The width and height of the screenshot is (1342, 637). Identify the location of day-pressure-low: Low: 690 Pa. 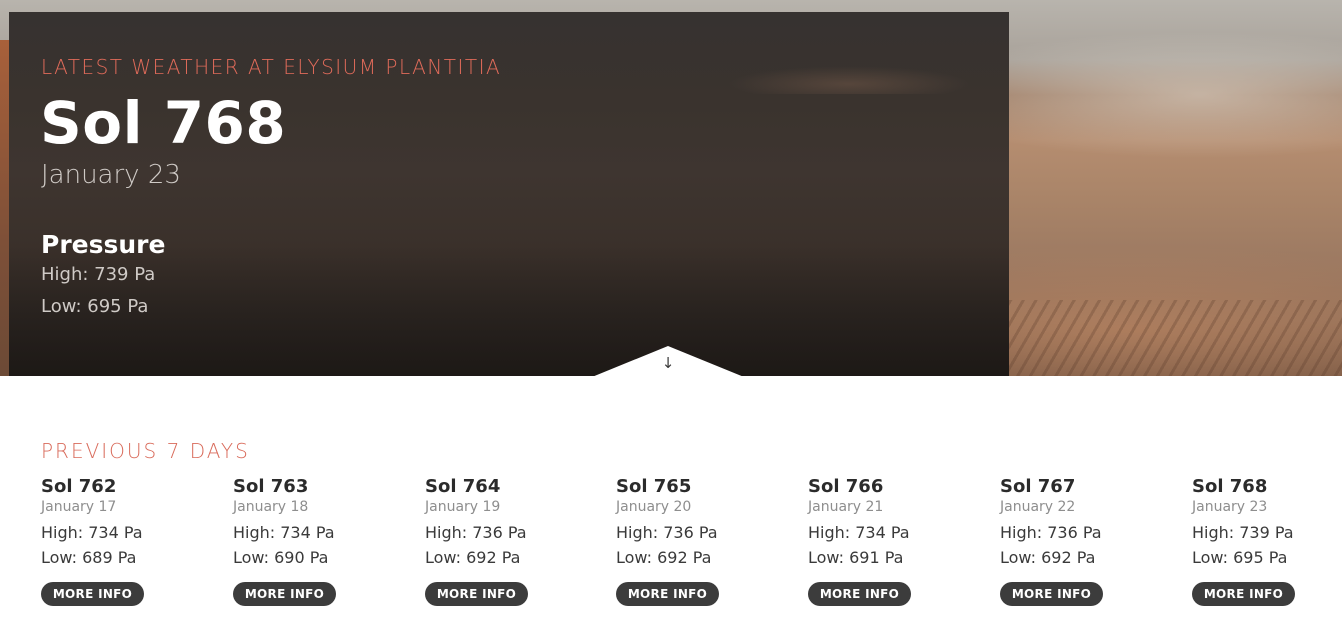
(281, 557).